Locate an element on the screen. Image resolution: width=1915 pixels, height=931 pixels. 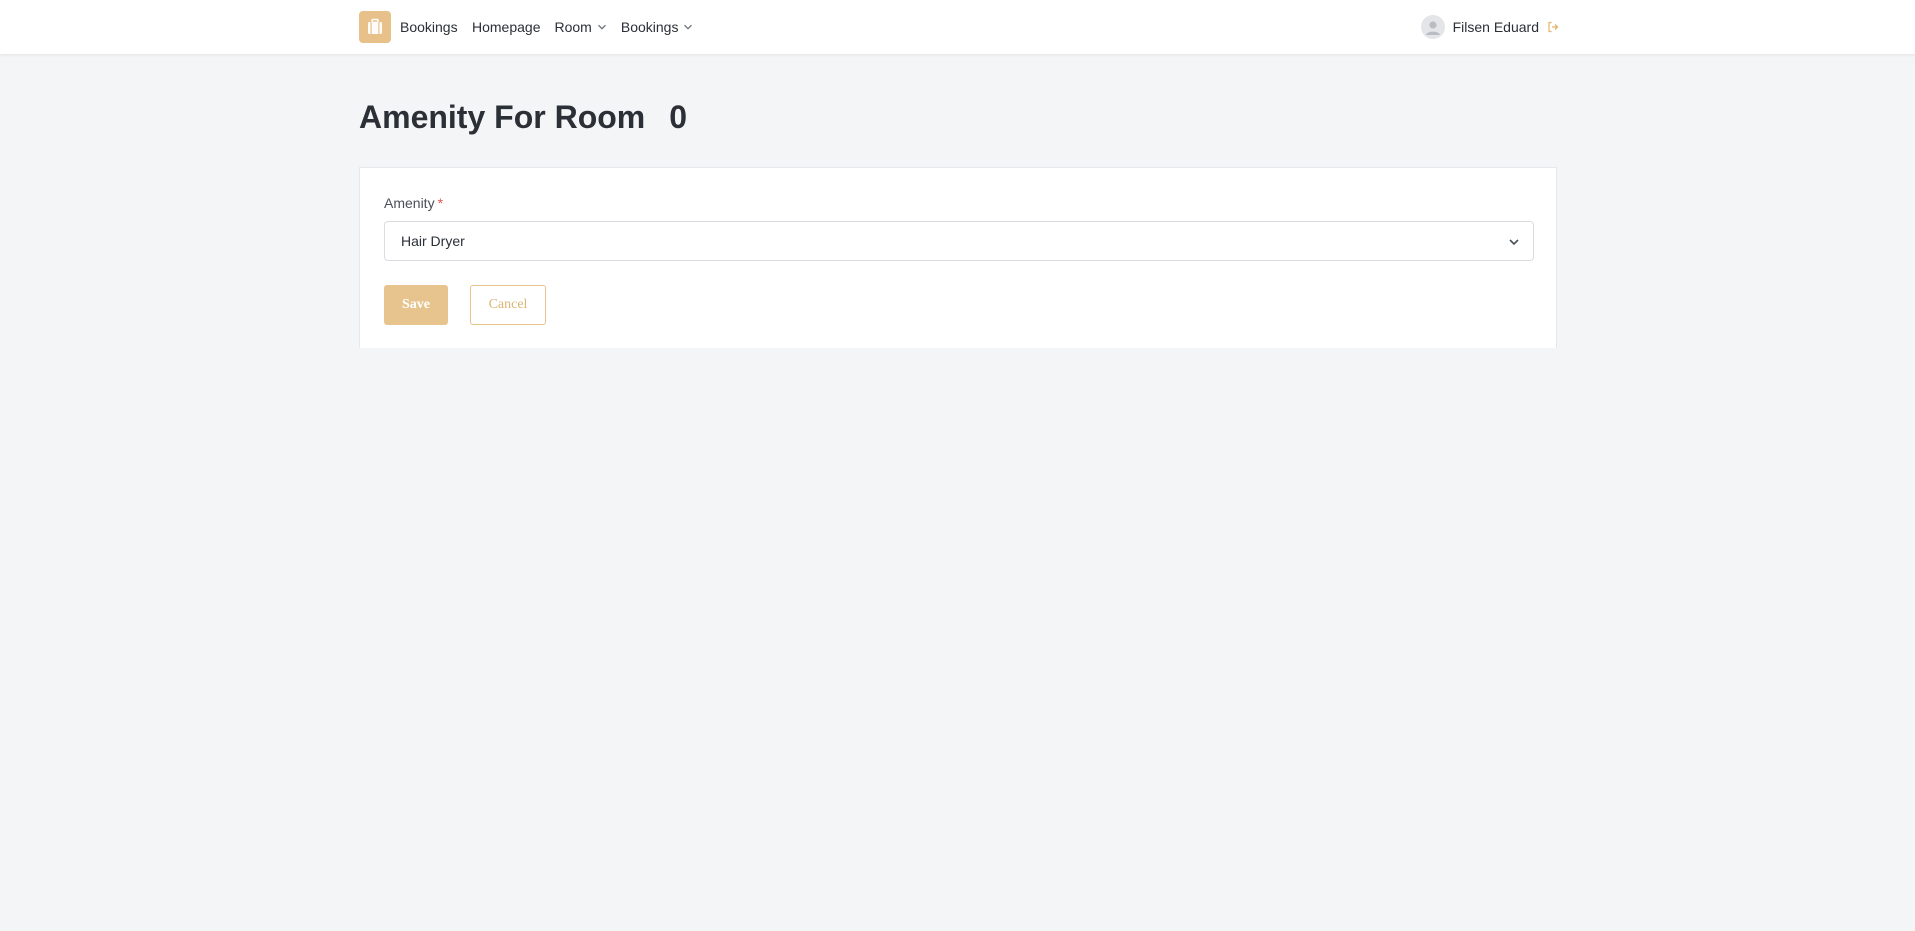
nav-homepage: Homepage is located at coordinates (506, 27).